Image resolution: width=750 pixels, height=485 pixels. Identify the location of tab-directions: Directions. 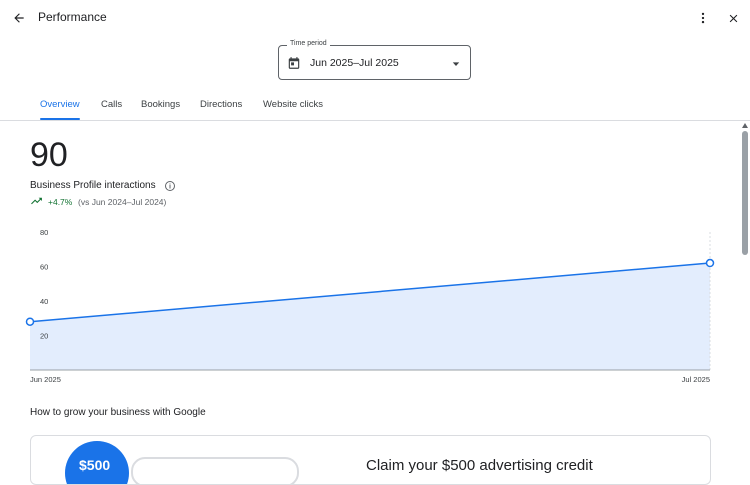
(221, 104).